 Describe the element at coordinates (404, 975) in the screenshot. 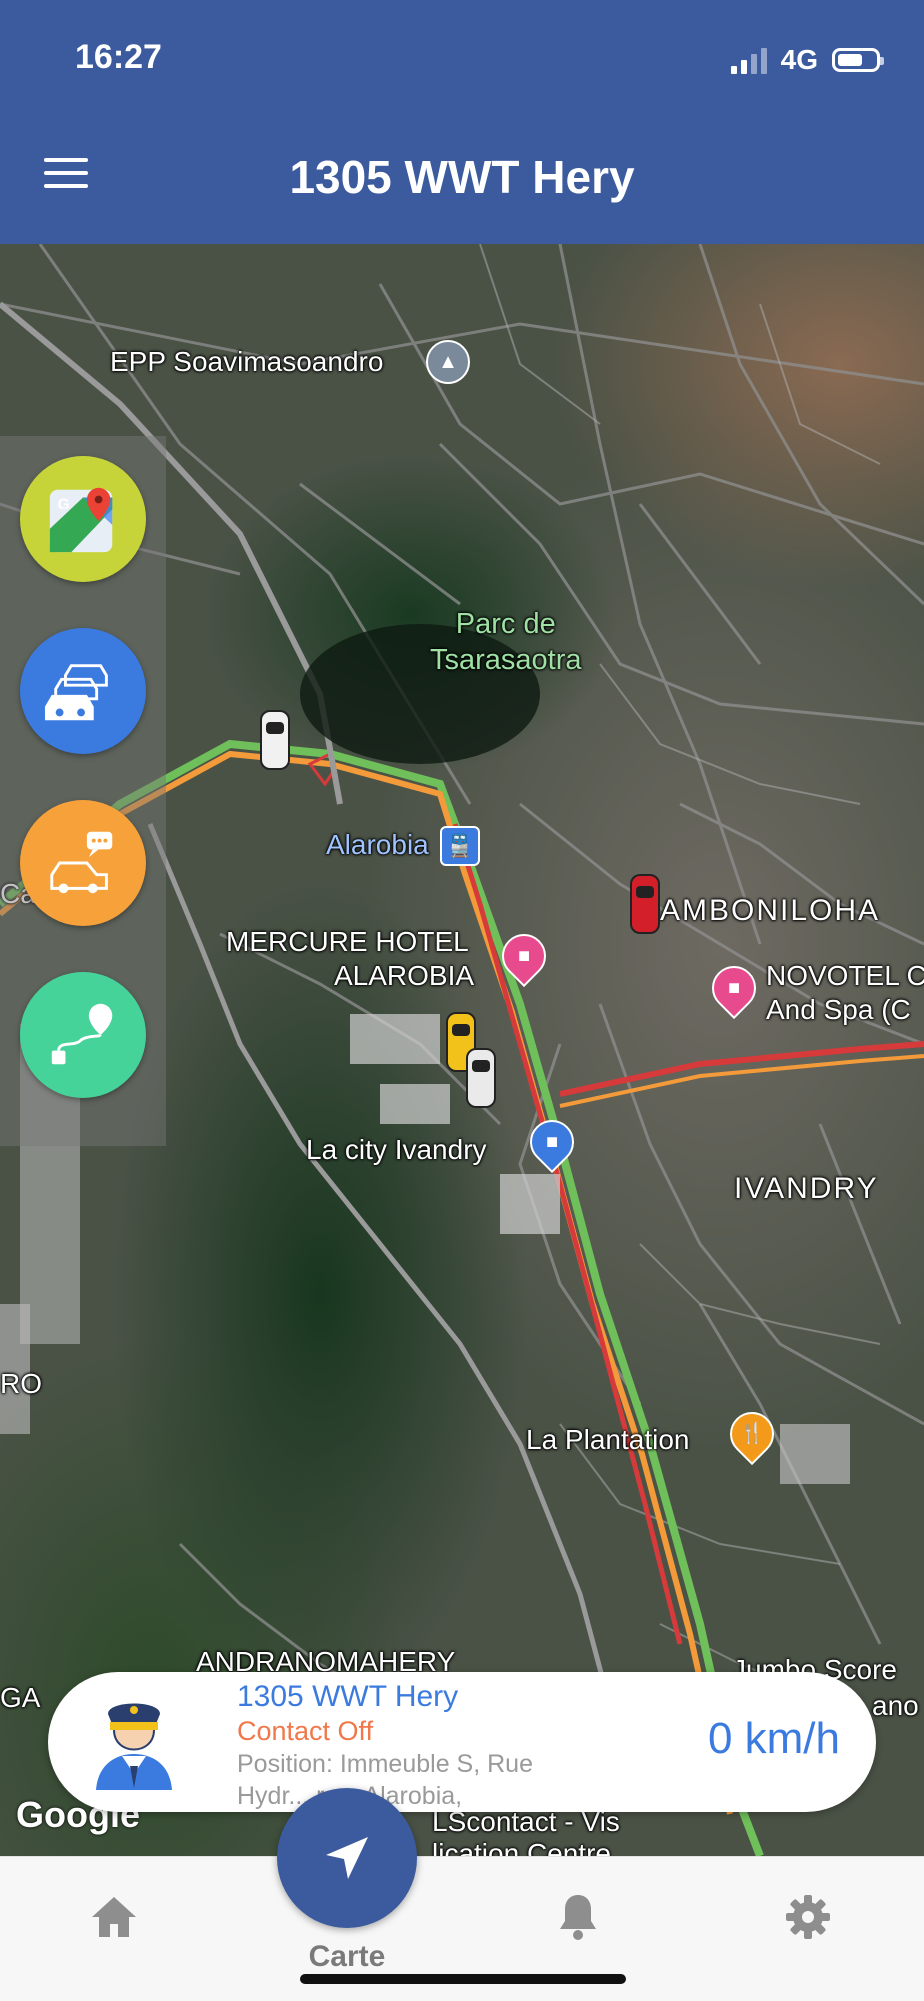

I see `map-label-mercure-2: ALAROBIA` at that location.